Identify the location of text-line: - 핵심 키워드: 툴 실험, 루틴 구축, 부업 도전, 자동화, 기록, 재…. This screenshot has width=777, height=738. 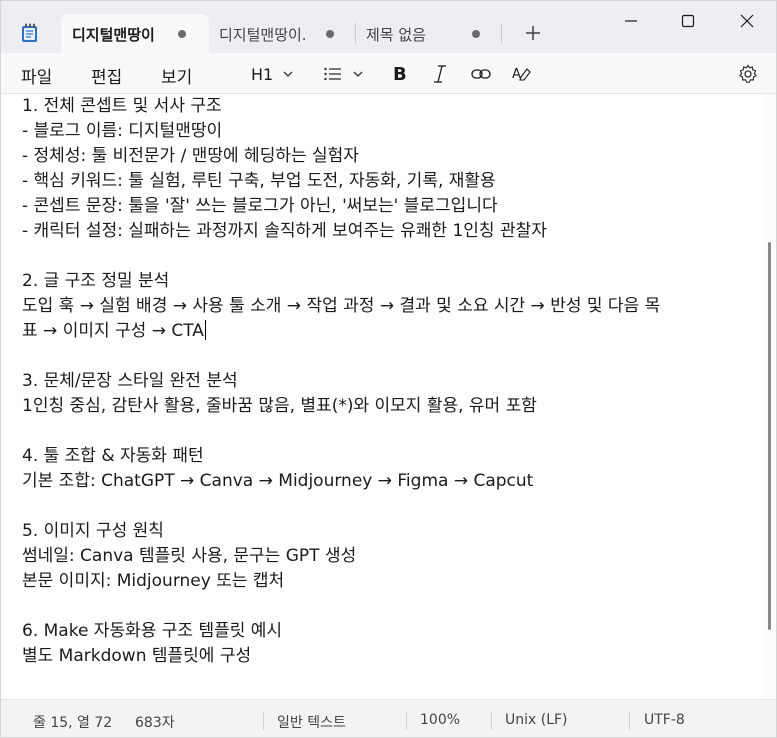
(259, 181).